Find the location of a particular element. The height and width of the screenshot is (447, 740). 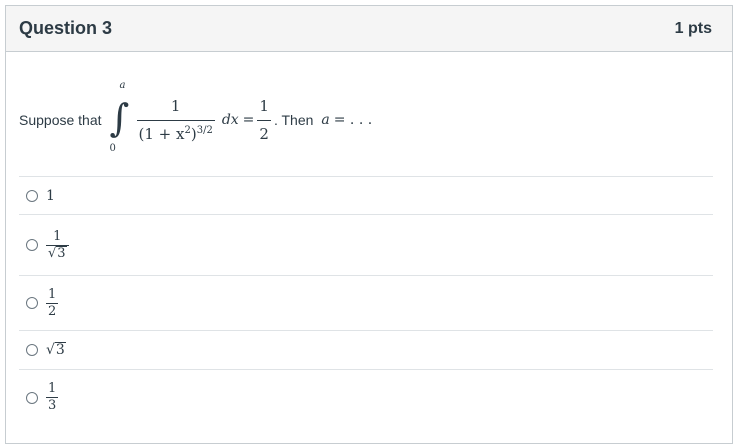

equals-sign: = is located at coordinates (248, 120).